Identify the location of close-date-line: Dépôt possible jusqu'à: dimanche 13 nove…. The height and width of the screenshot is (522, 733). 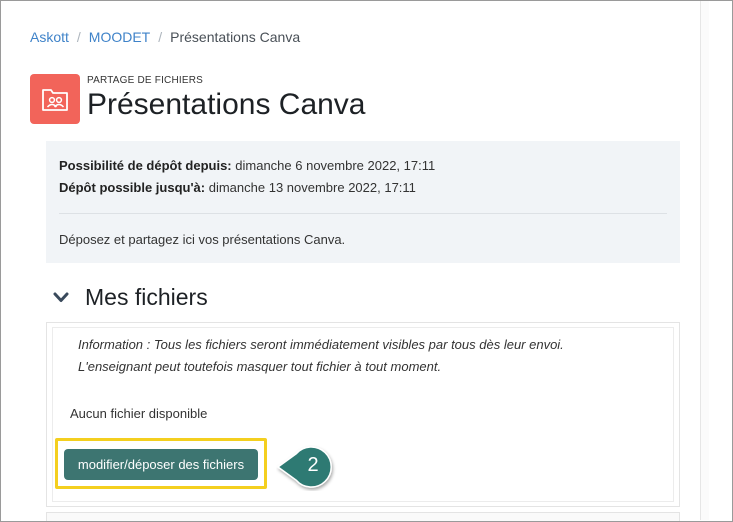
(237, 187).